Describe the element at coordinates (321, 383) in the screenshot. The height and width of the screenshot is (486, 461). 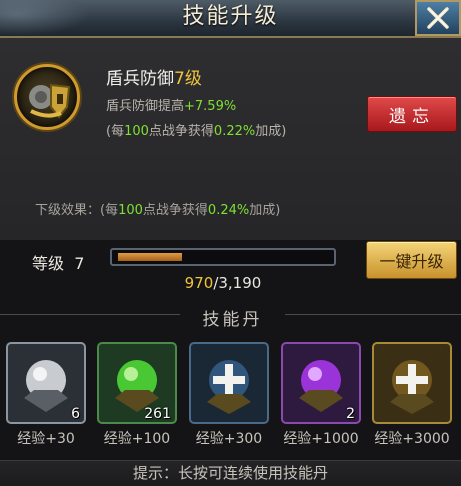
I see `pill-item-purple: 2` at that location.